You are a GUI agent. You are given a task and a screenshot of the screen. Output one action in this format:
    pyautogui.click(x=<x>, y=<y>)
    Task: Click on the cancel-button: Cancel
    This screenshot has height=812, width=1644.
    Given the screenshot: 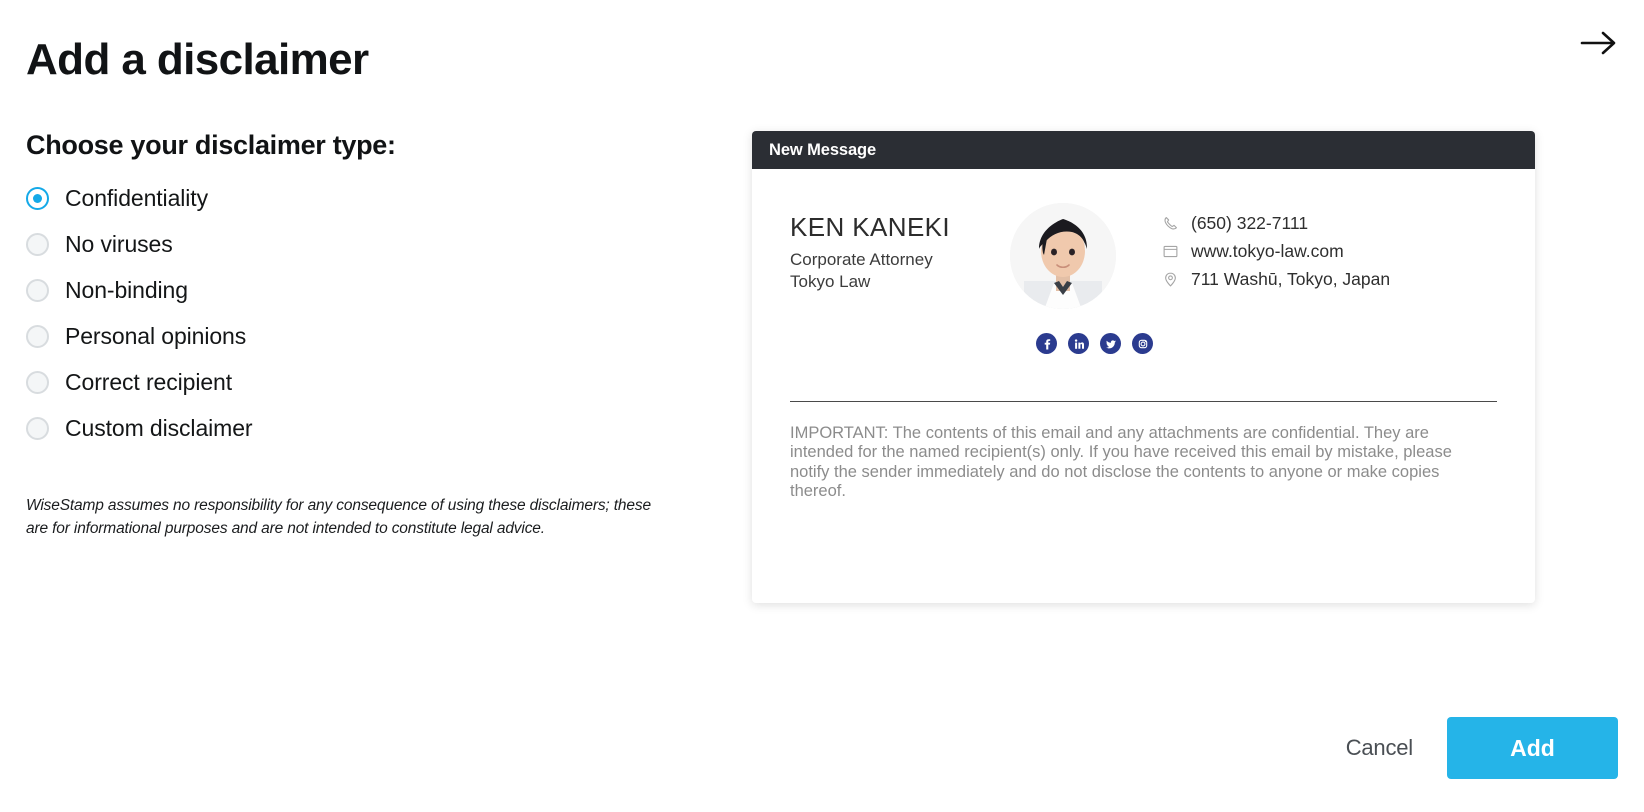 What is the action you would take?
    pyautogui.click(x=1396, y=748)
    